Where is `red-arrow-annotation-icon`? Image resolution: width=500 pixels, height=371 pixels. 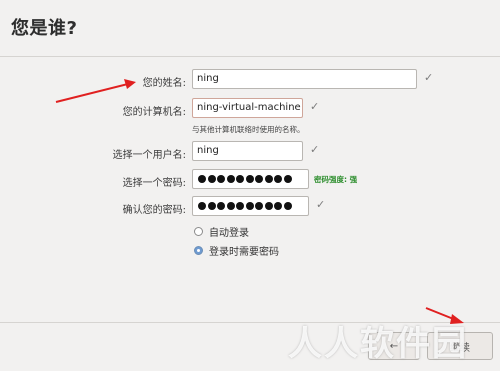 red-arrow-annotation-icon is located at coordinates (95, 91).